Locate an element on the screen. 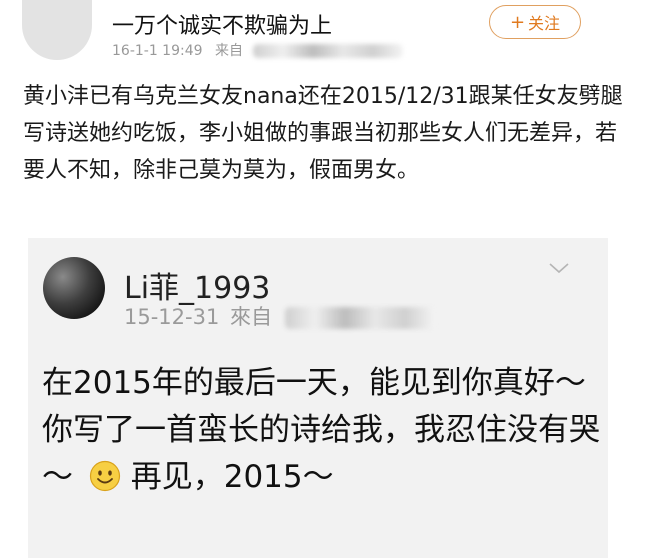 The width and height of the screenshot is (658, 558). follow-label: 关注 is located at coordinates (544, 23).